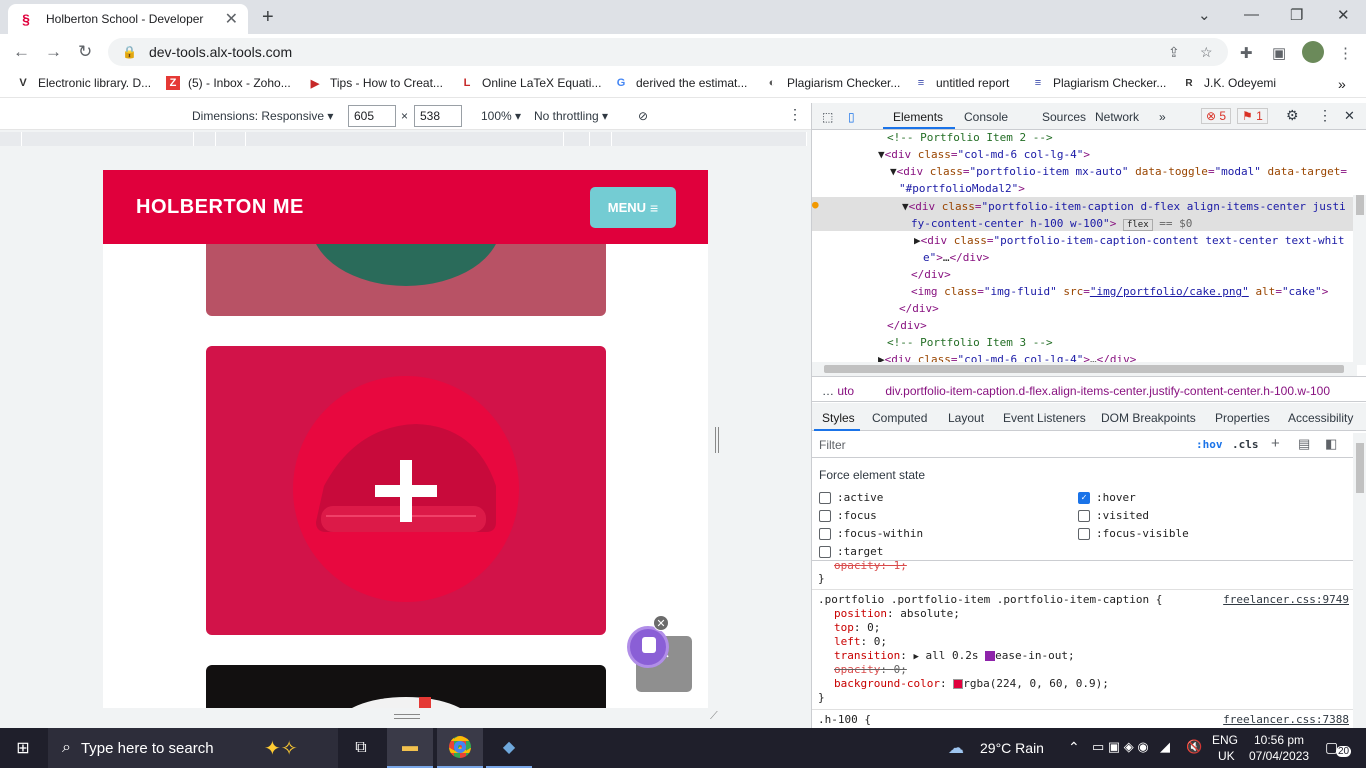 The width and height of the screenshot is (1366, 768). Describe the element at coordinates (848, 515) in the screenshot. I see `state-focus-checkbox: :focus` at that location.